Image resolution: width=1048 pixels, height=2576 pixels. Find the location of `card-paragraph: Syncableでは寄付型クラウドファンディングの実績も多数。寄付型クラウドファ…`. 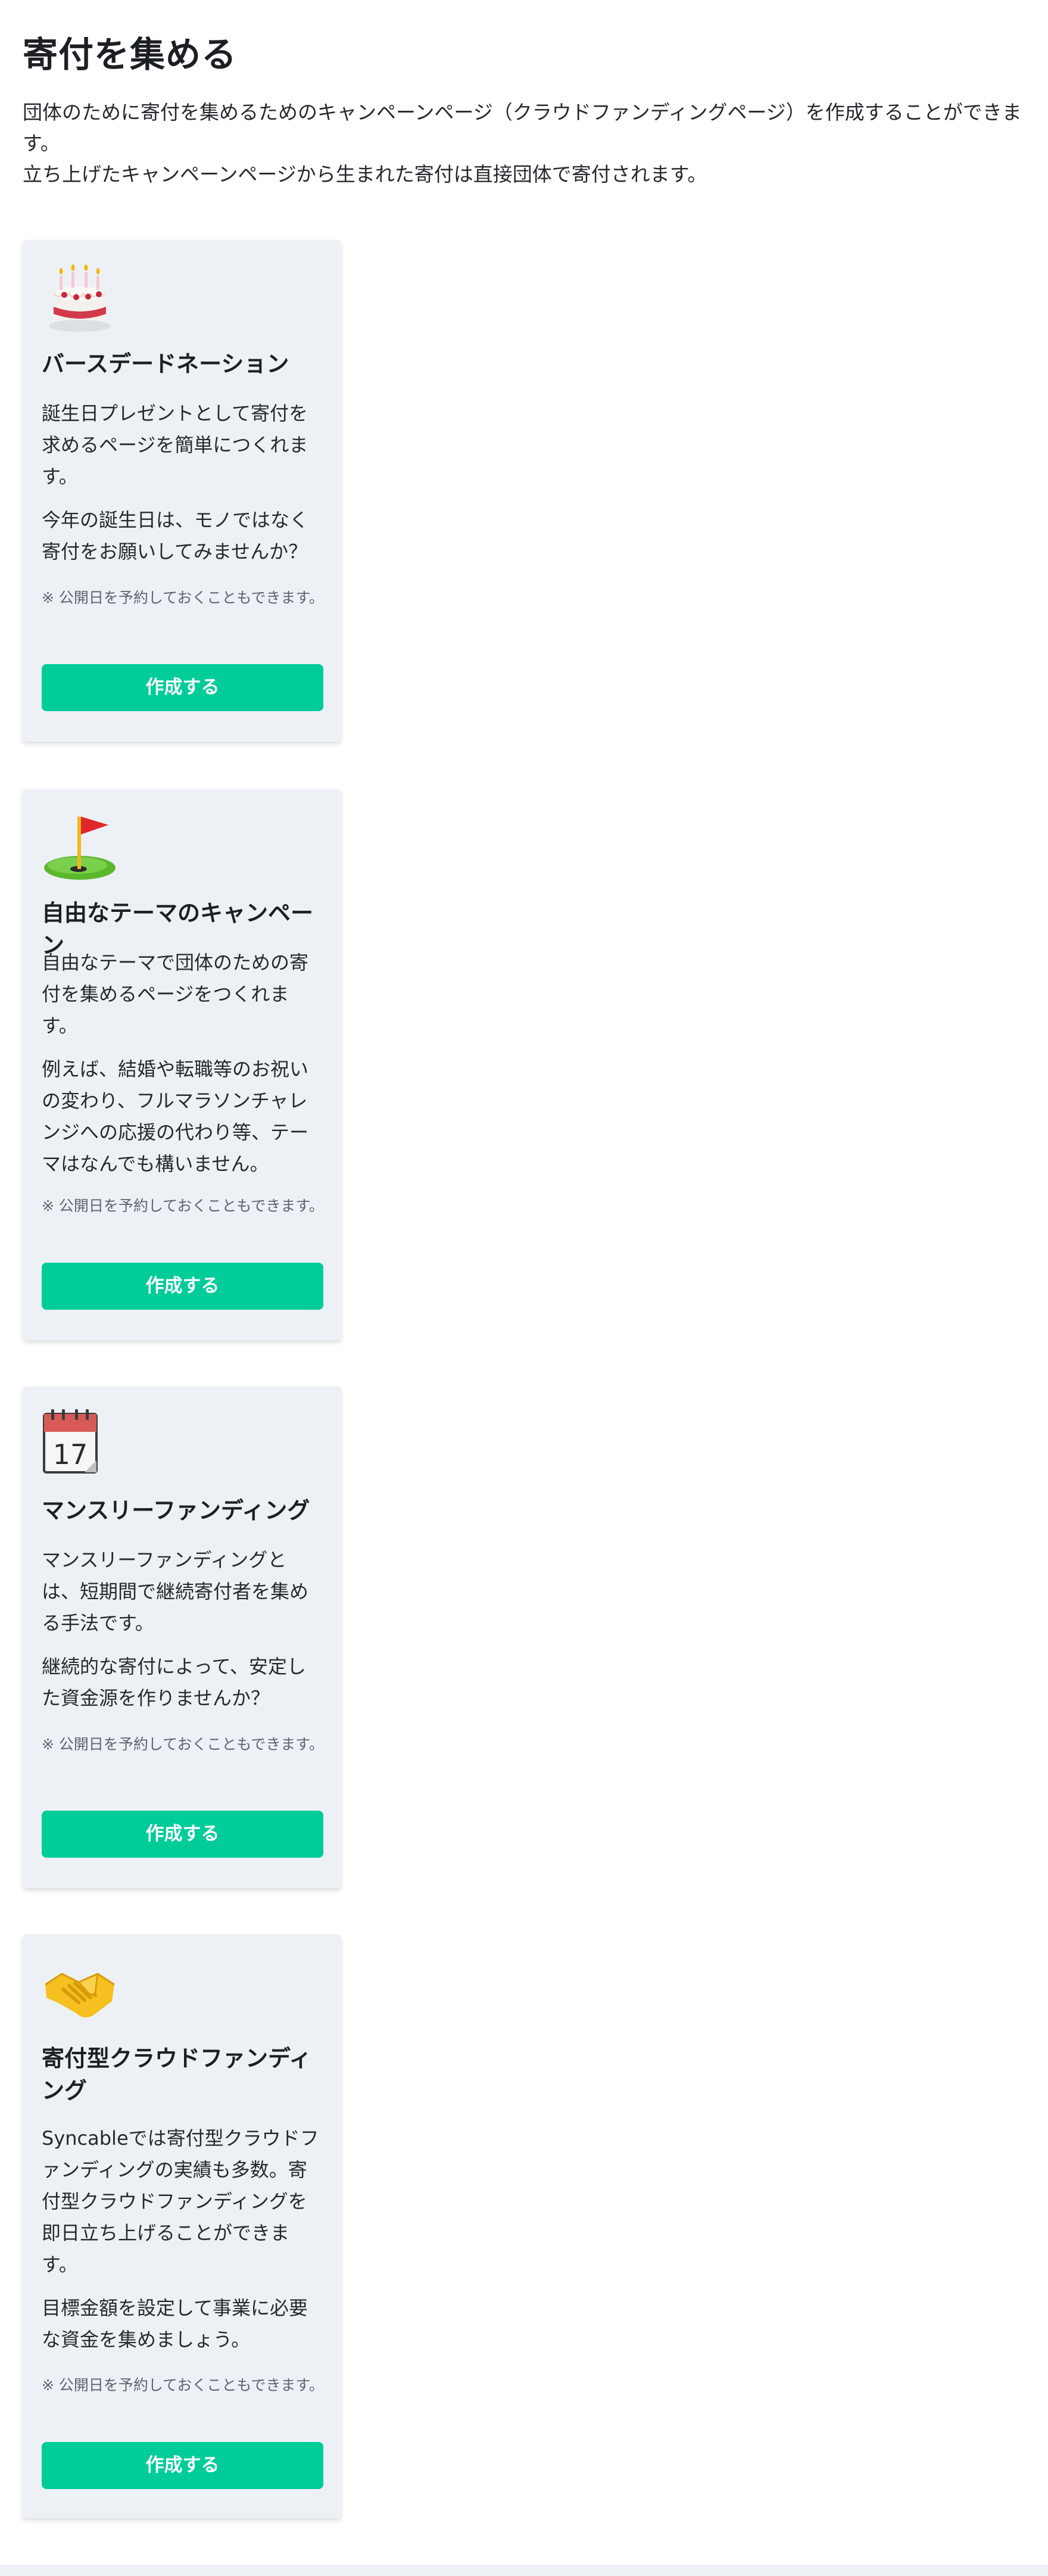

card-paragraph: Syncableでは寄付型クラウドファンディングの実績も多数。寄付型クラウドファ… is located at coordinates (180, 2201).